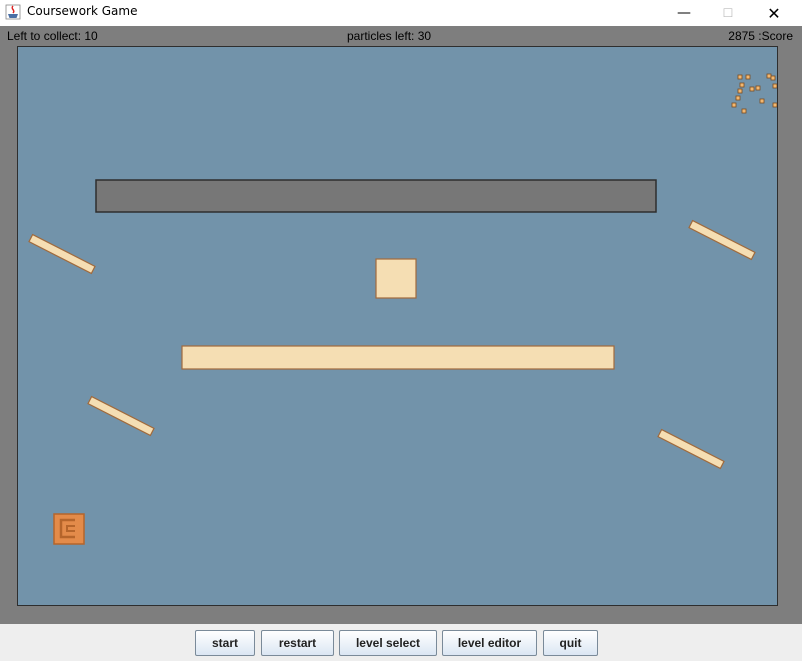  I want to click on particle-cluster, so click(754, 93).